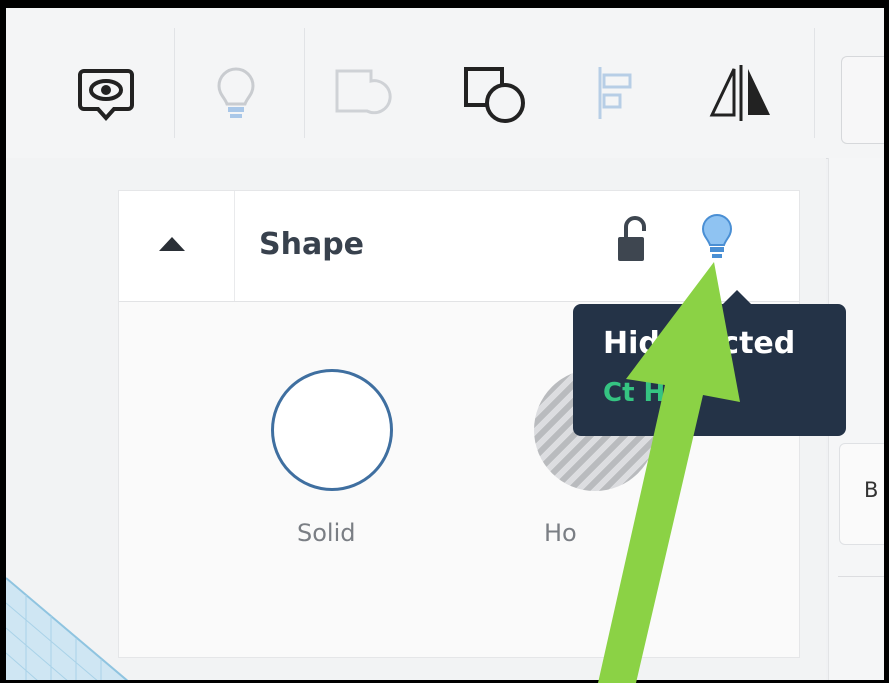  What do you see at coordinates (459, 246) in the screenshot?
I see `shape-panel-header: Shape` at bounding box center [459, 246].